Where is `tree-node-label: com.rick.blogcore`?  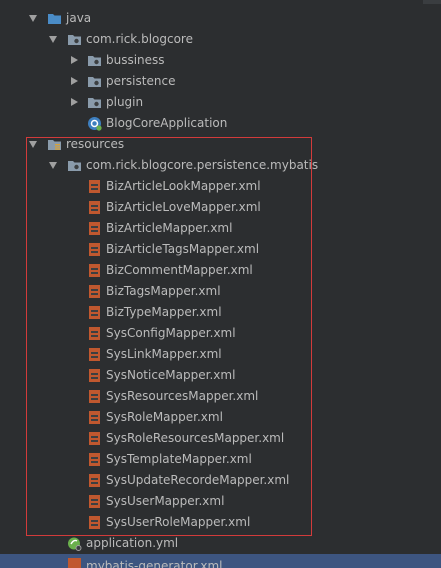 tree-node-label: com.rick.blogcore is located at coordinates (139, 39).